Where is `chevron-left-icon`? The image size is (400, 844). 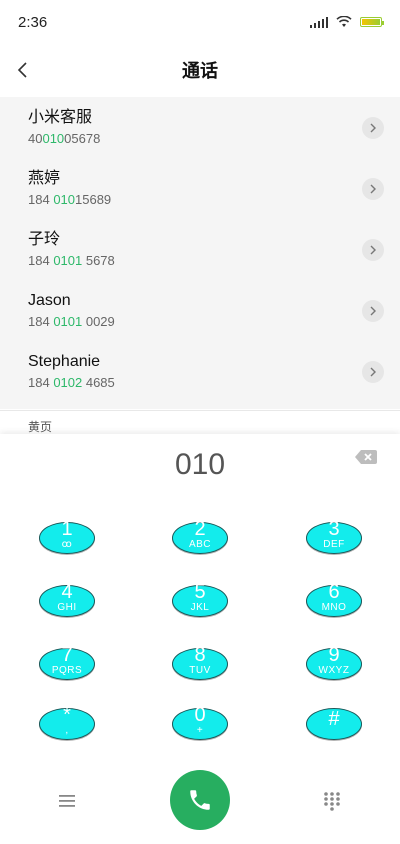
chevron-left-icon is located at coordinates (22, 70).